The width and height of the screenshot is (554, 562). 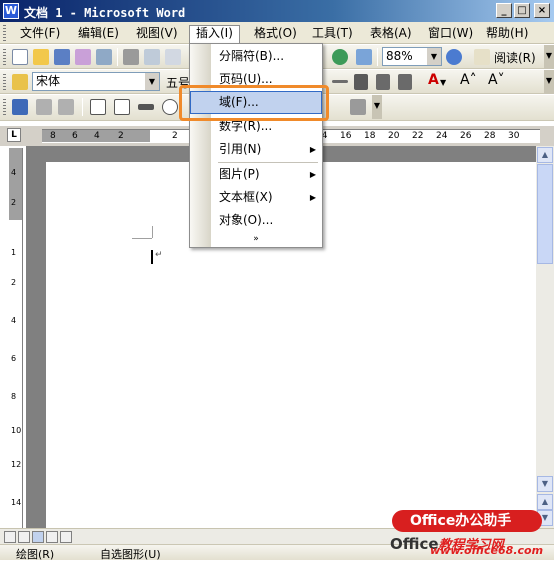 What do you see at coordinates (239, 174) in the screenshot?
I see `menu-item-label: 图片(P)` at bounding box center [239, 174].